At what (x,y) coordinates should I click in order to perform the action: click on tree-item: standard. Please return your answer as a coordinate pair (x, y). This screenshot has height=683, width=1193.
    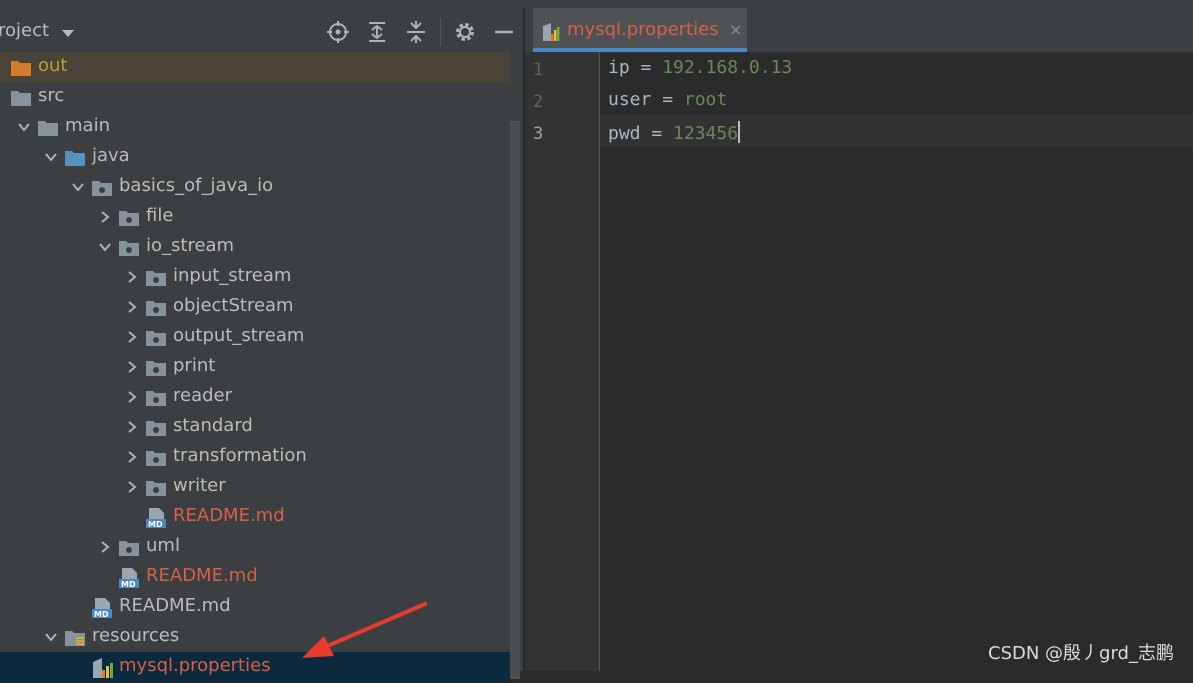
    Looking at the image, I should click on (255, 427).